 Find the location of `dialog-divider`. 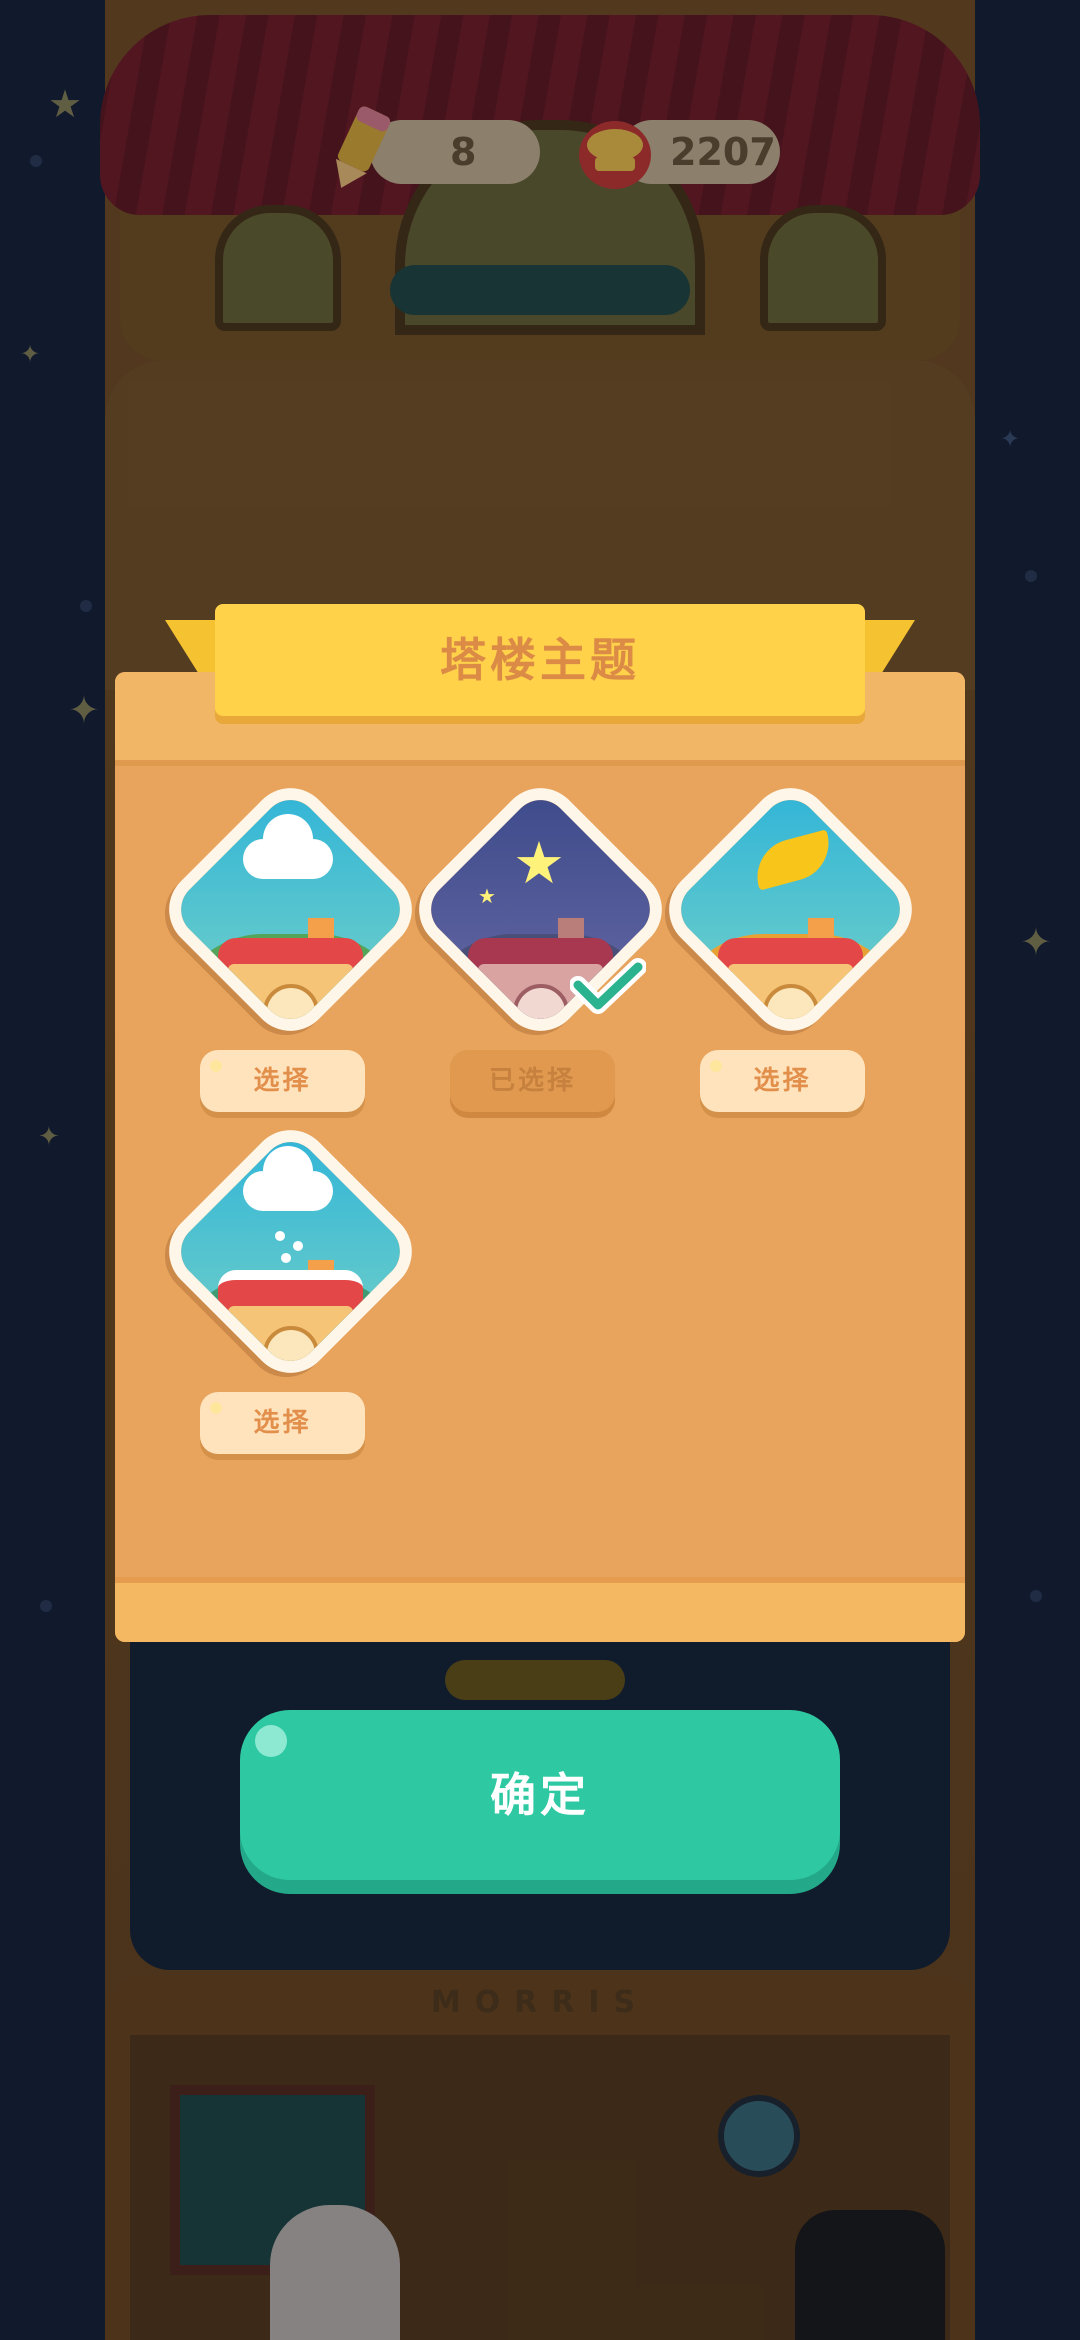

dialog-divider is located at coordinates (540, 763).